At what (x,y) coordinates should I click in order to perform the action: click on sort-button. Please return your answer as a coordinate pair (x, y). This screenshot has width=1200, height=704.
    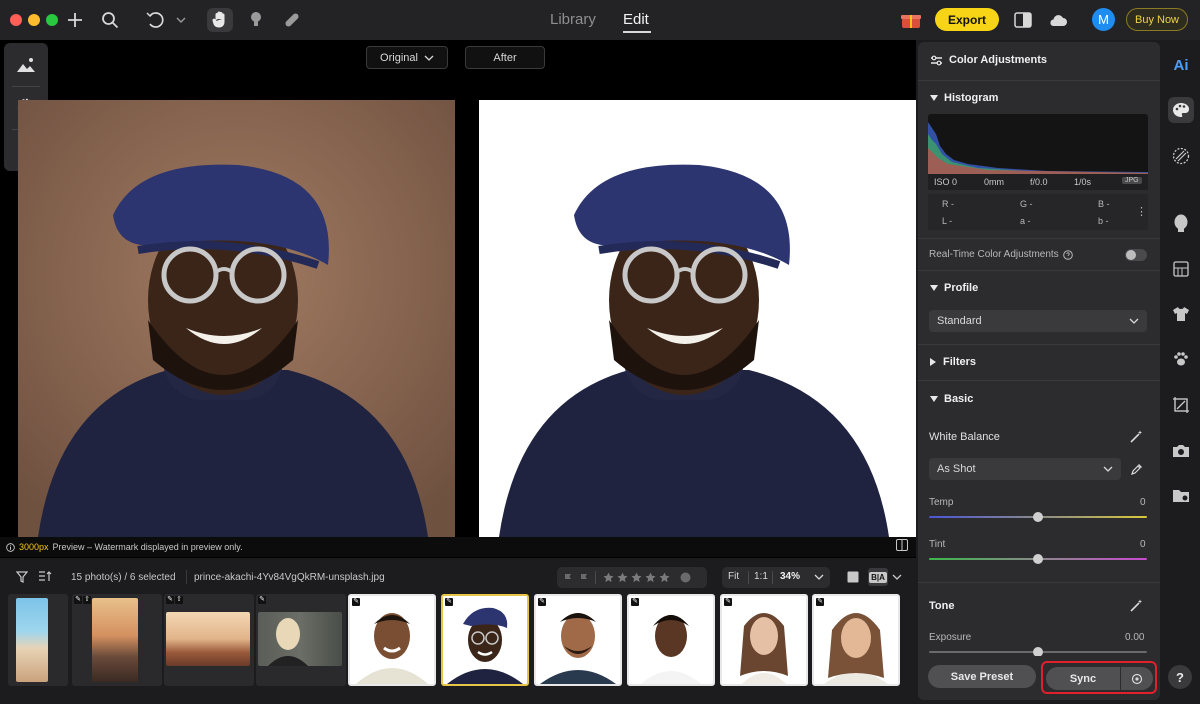
    Looking at the image, I should click on (45, 576).